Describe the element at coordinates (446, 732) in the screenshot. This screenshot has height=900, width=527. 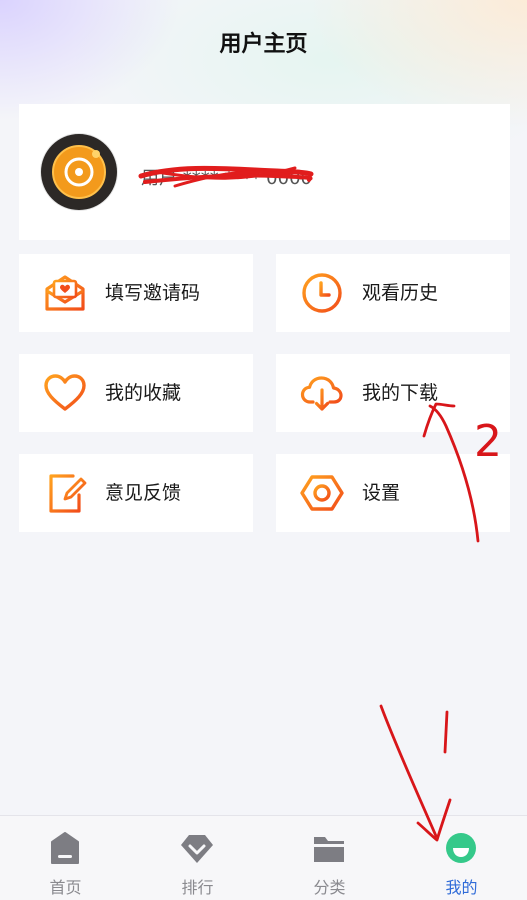
I see `annotation-mark-line` at that location.